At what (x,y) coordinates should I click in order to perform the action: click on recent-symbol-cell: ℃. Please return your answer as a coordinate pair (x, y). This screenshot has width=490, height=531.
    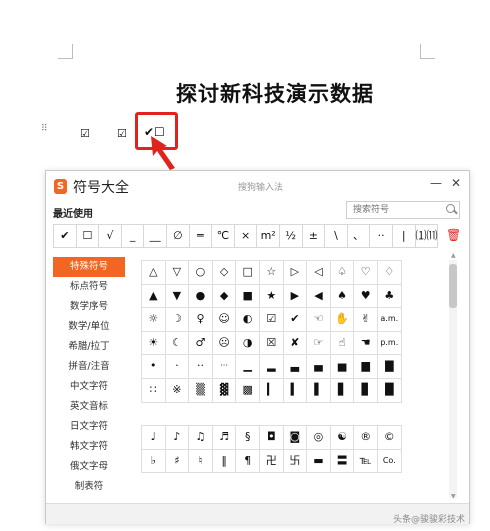
    Looking at the image, I should click on (223, 236).